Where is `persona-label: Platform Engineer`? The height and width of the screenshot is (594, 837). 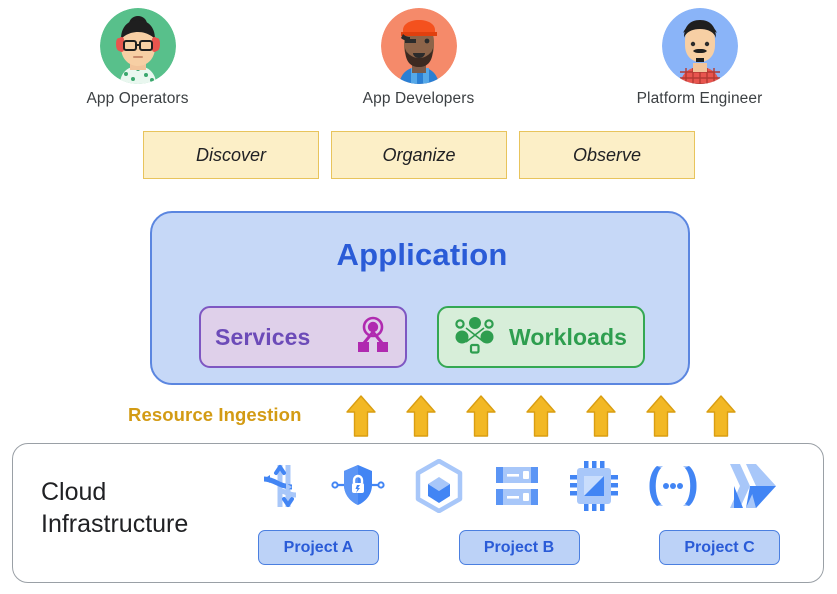 persona-label: Platform Engineer is located at coordinates (699, 98).